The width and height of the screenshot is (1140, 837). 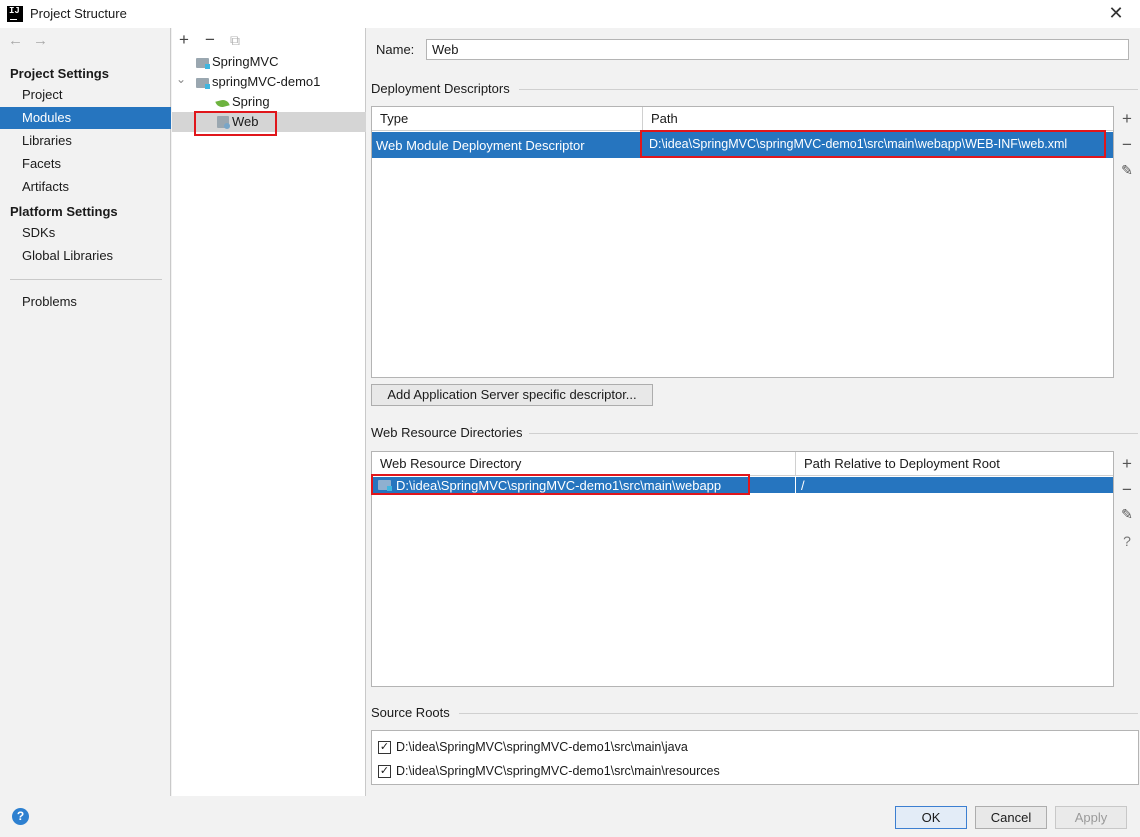 What do you see at coordinates (1011, 817) in the screenshot?
I see `cancel-button: Cancel` at bounding box center [1011, 817].